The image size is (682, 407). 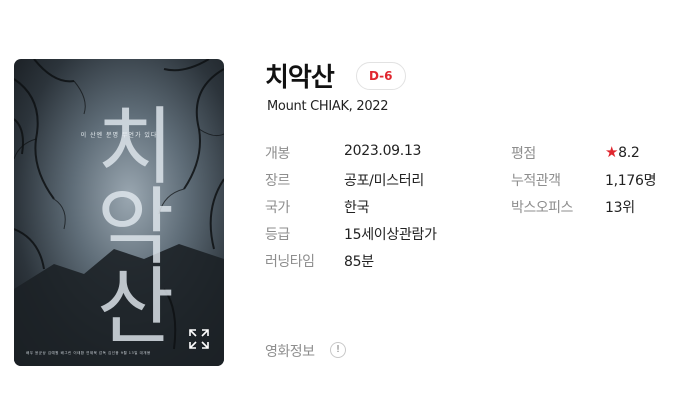 I want to click on movie-subtitle: Mount CHIAK, 2022, so click(x=328, y=106).